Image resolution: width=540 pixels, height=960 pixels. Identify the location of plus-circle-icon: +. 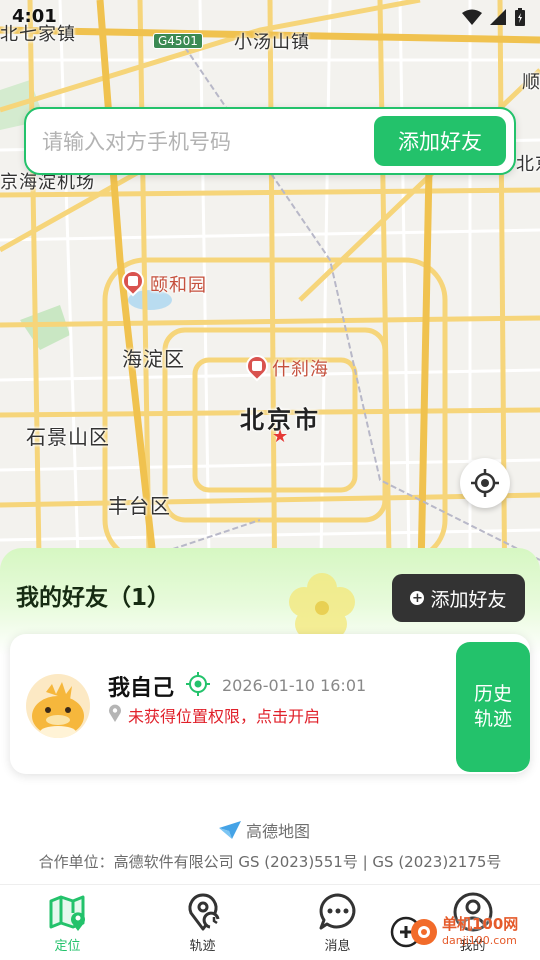
(417, 598).